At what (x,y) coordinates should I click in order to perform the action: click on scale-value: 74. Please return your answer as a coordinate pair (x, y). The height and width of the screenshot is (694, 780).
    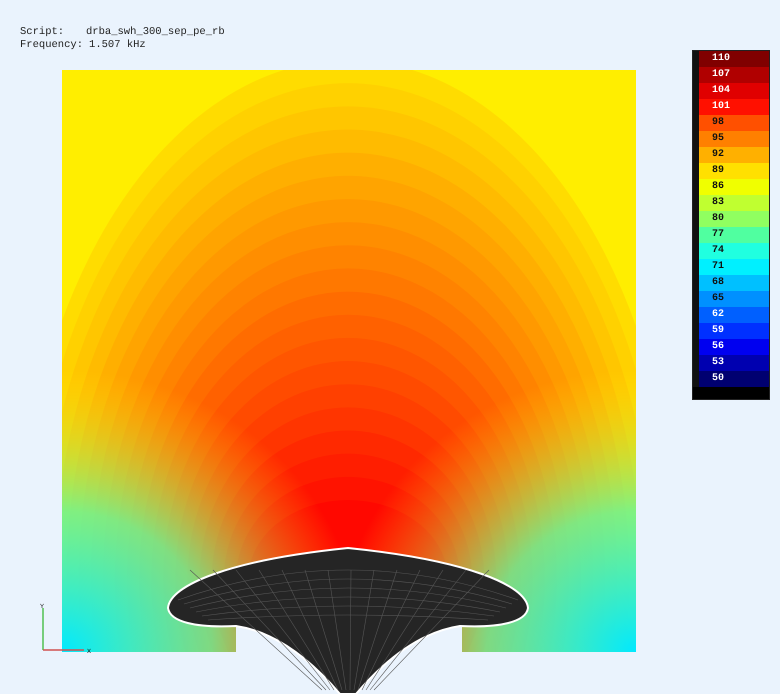
    Looking at the image, I should click on (718, 251).